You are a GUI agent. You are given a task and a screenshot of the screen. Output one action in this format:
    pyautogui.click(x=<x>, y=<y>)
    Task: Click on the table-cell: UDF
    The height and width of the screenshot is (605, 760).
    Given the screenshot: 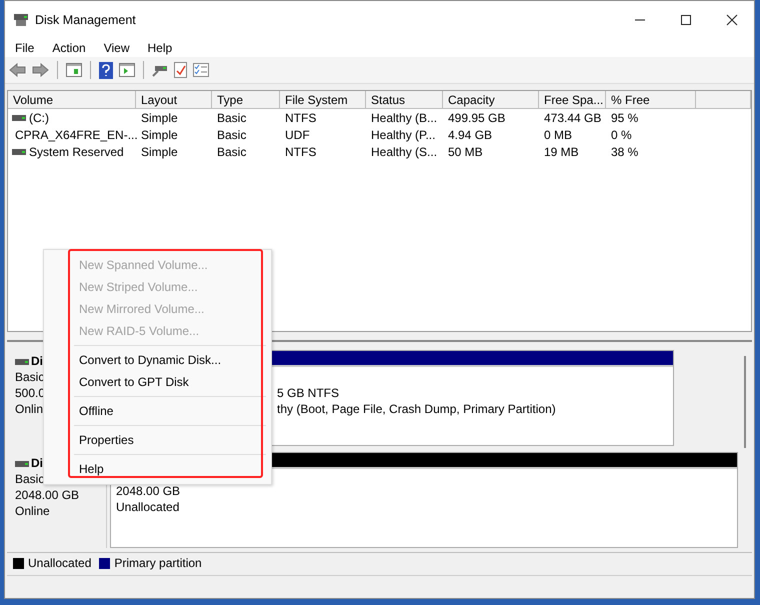 What is the action you would take?
    pyautogui.click(x=297, y=135)
    